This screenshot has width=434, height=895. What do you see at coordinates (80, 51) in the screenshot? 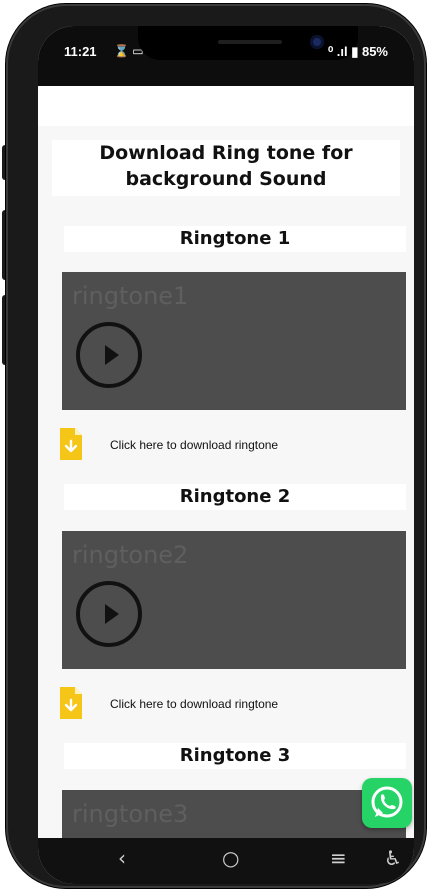
I see `status-time: 11:21` at bounding box center [80, 51].